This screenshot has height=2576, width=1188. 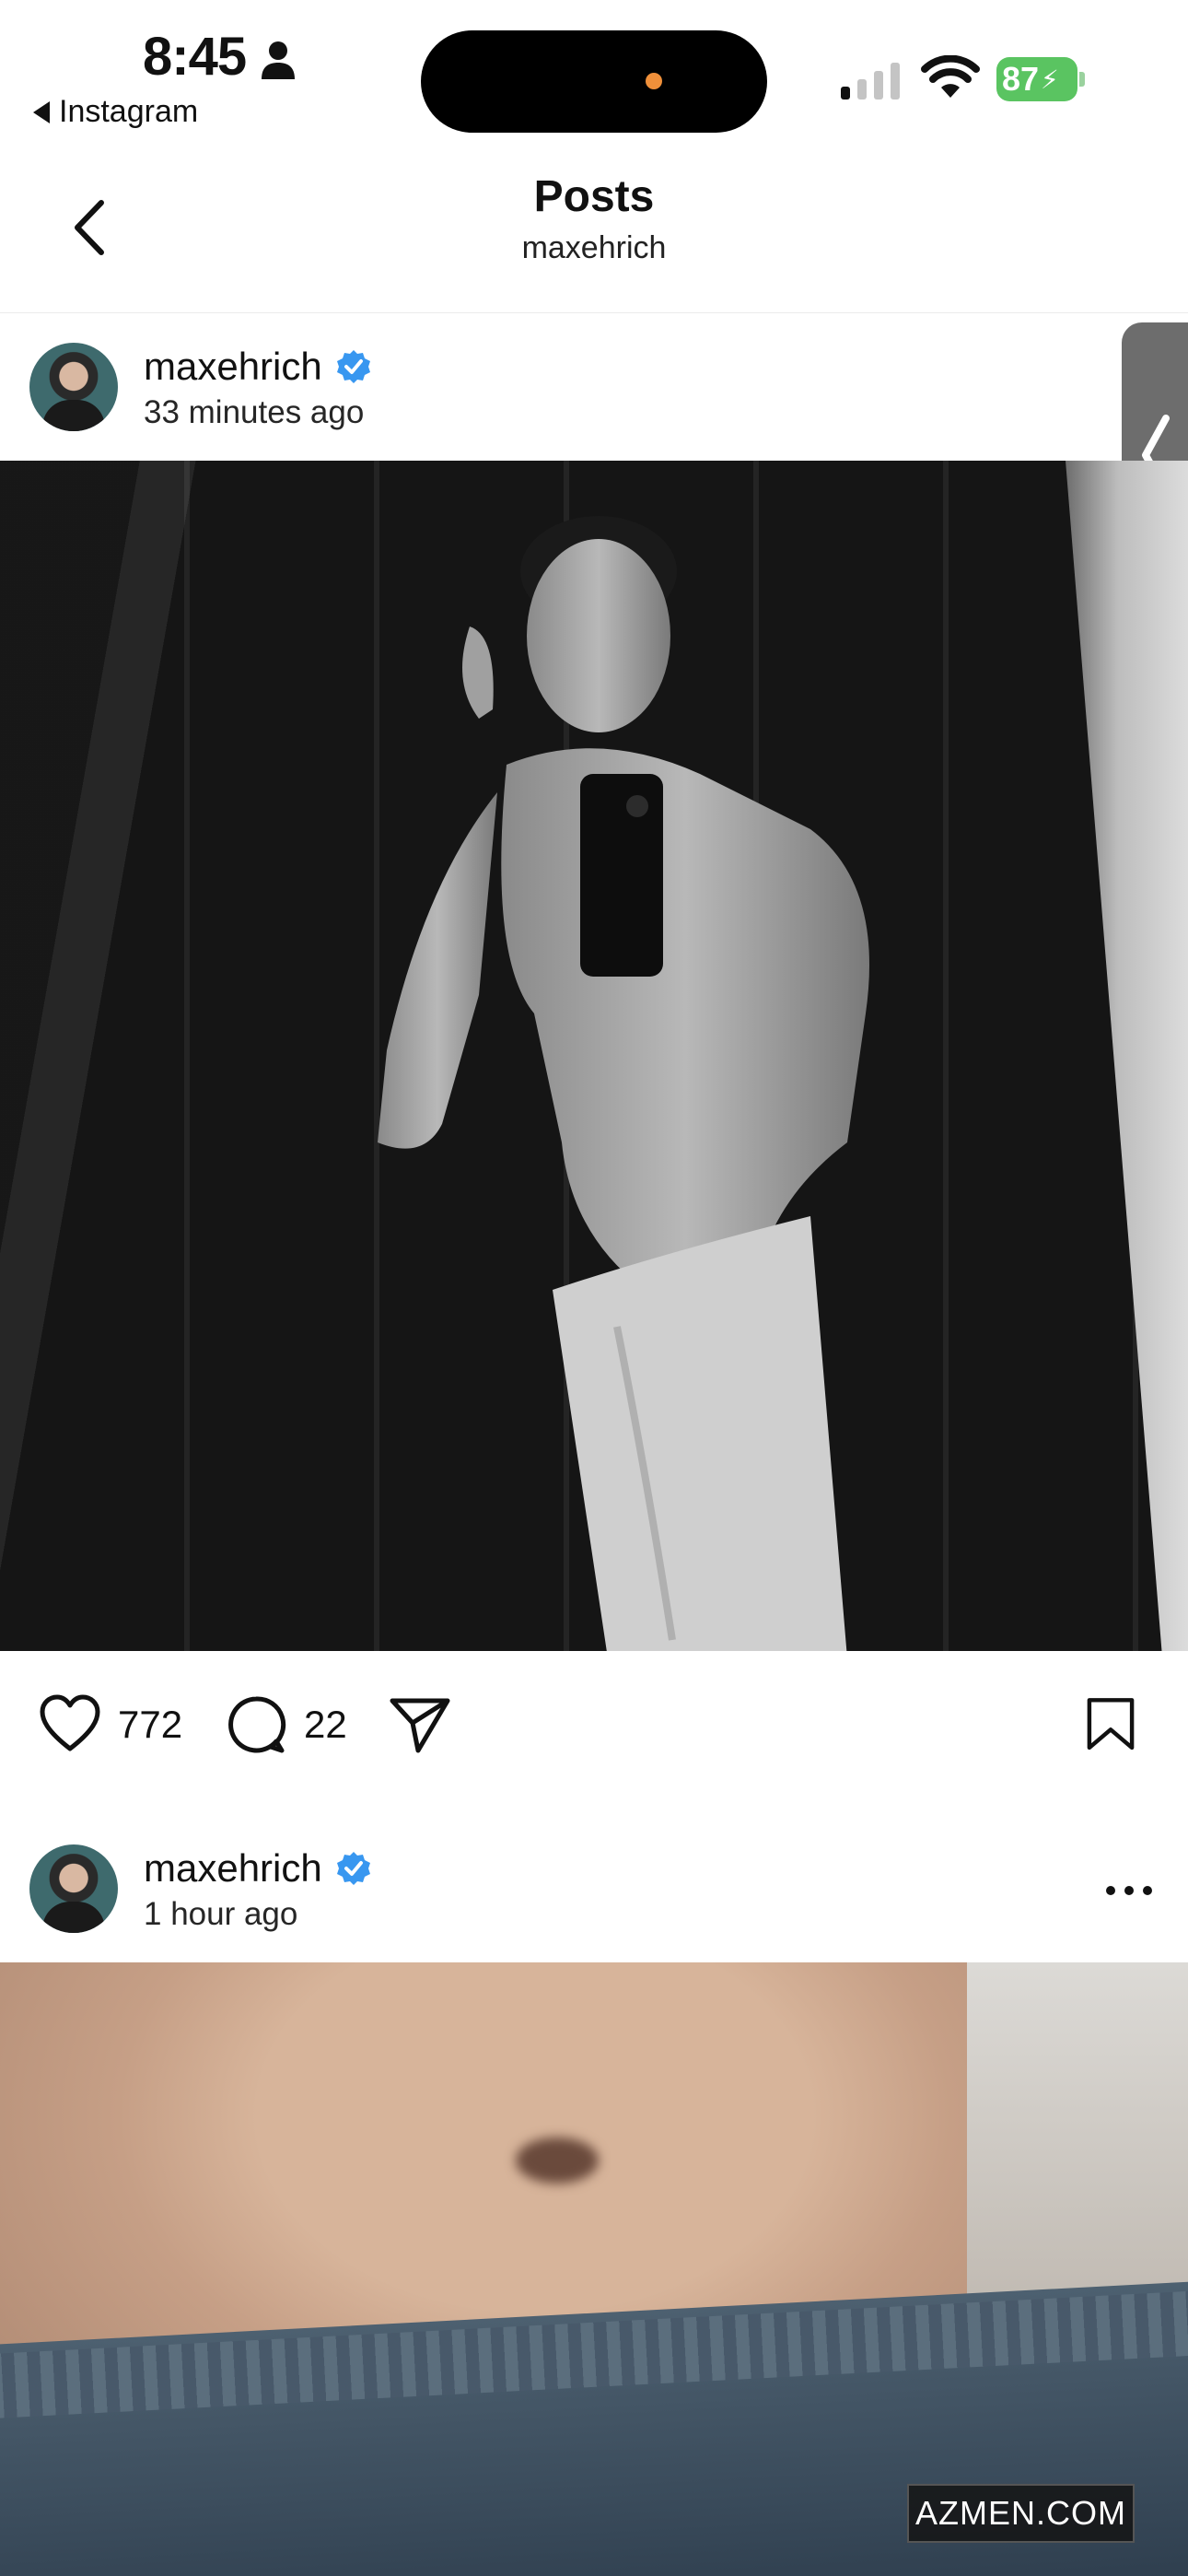 What do you see at coordinates (221, 1914) in the screenshot?
I see `post-time: 1 hour ago` at bounding box center [221, 1914].